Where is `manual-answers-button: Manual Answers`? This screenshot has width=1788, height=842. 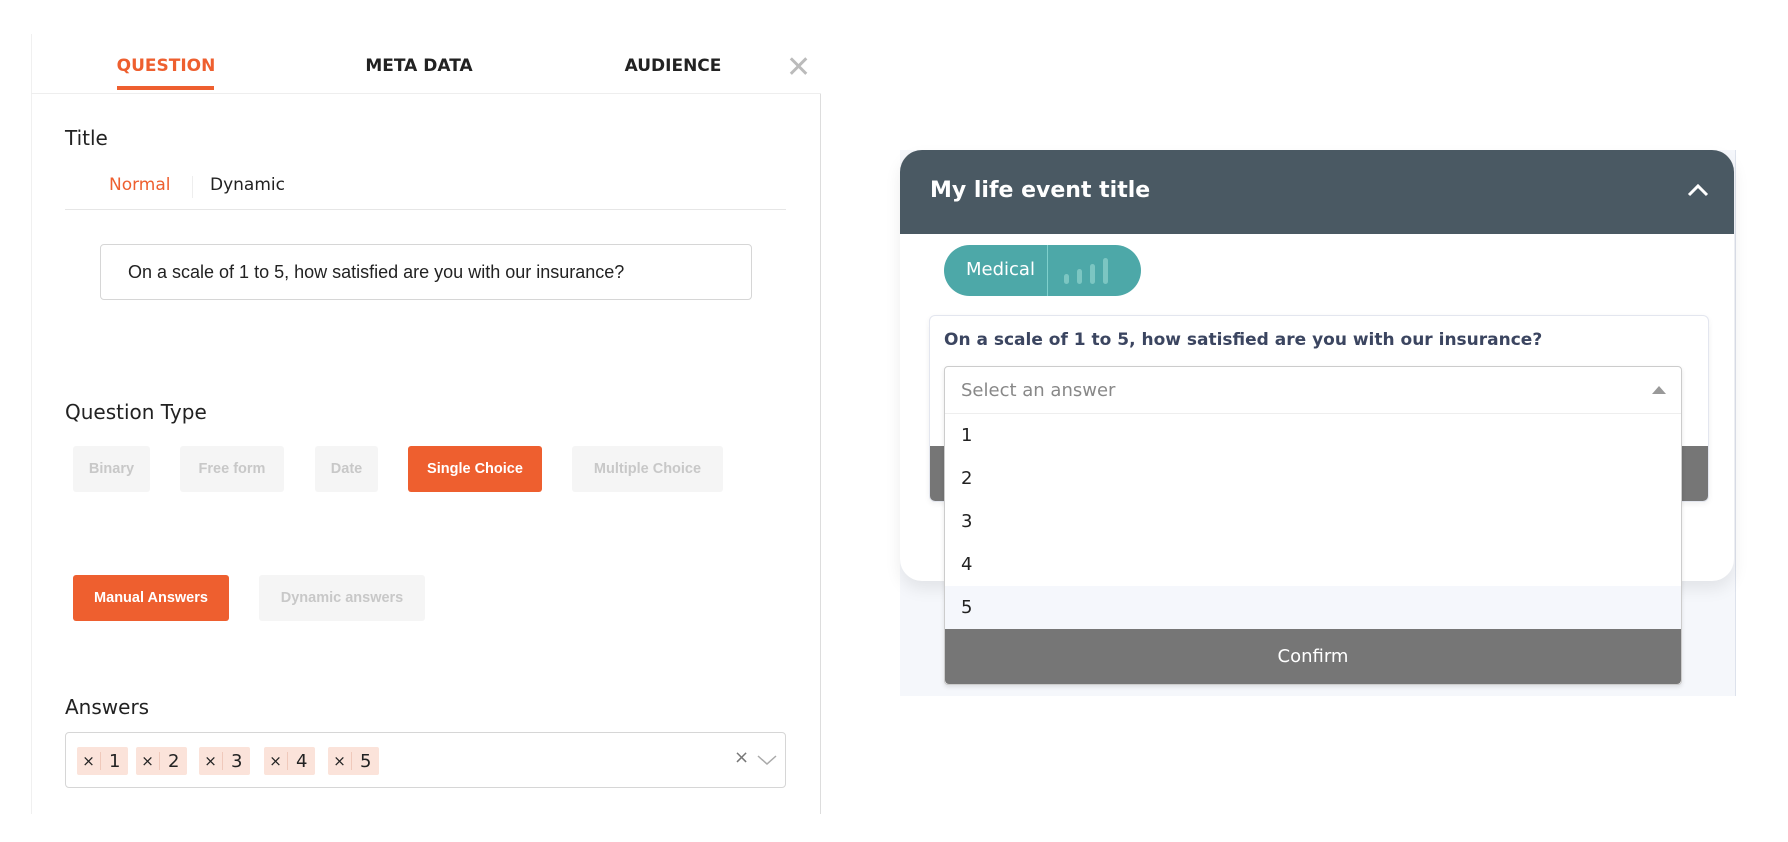 manual-answers-button: Manual Answers is located at coordinates (151, 598).